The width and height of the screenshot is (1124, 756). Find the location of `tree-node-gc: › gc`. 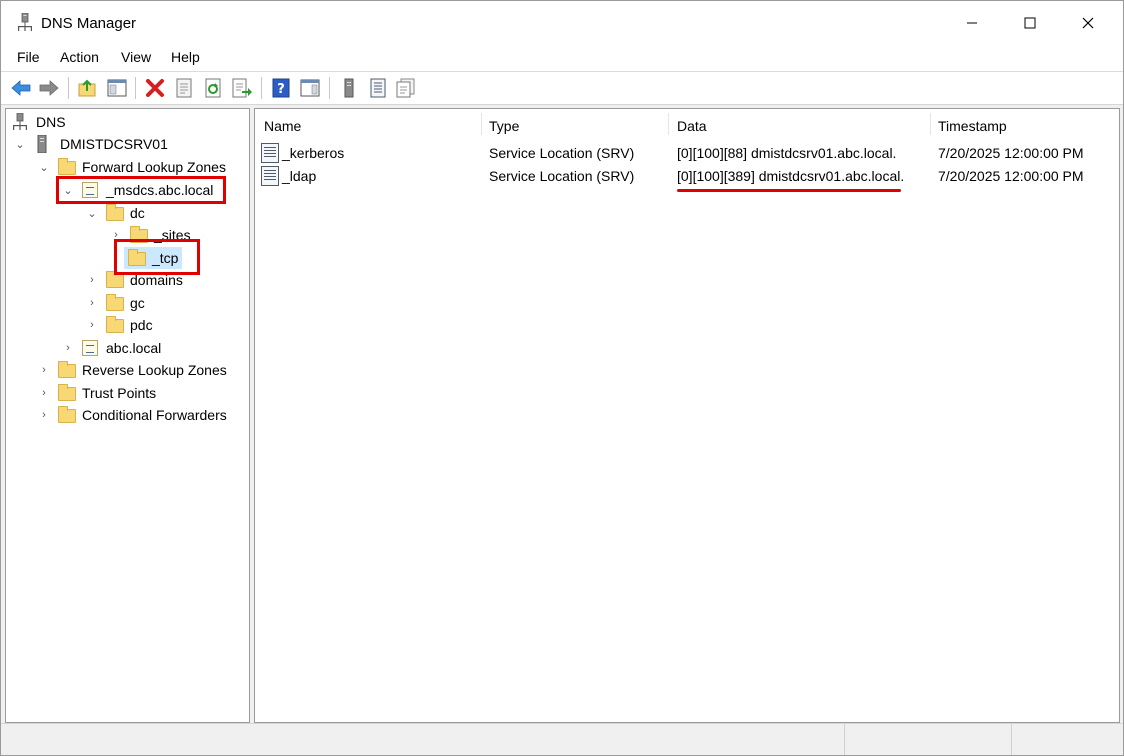

tree-node-gc: › gc is located at coordinates (115, 303).